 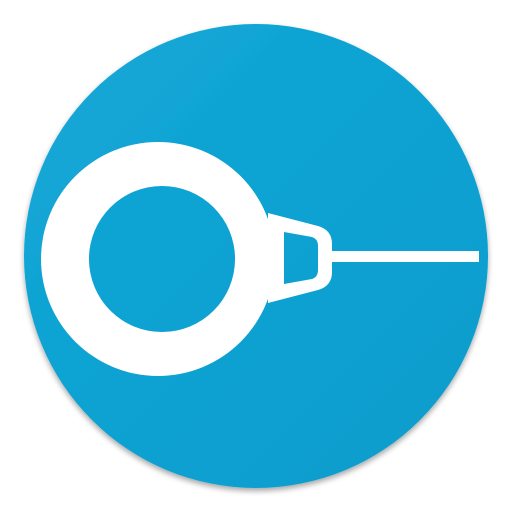 What do you see at coordinates (403, 256) in the screenshot?
I see `cable-line` at bounding box center [403, 256].